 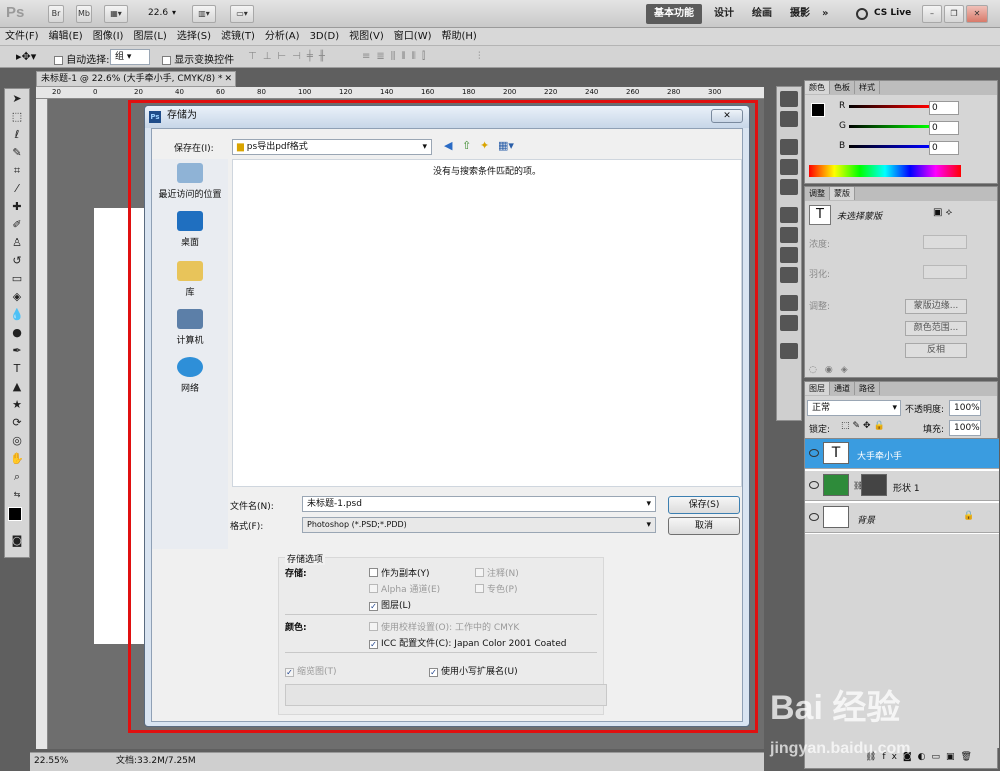 I want to click on crop-tool-icon: ⌗, so click(x=17, y=171).